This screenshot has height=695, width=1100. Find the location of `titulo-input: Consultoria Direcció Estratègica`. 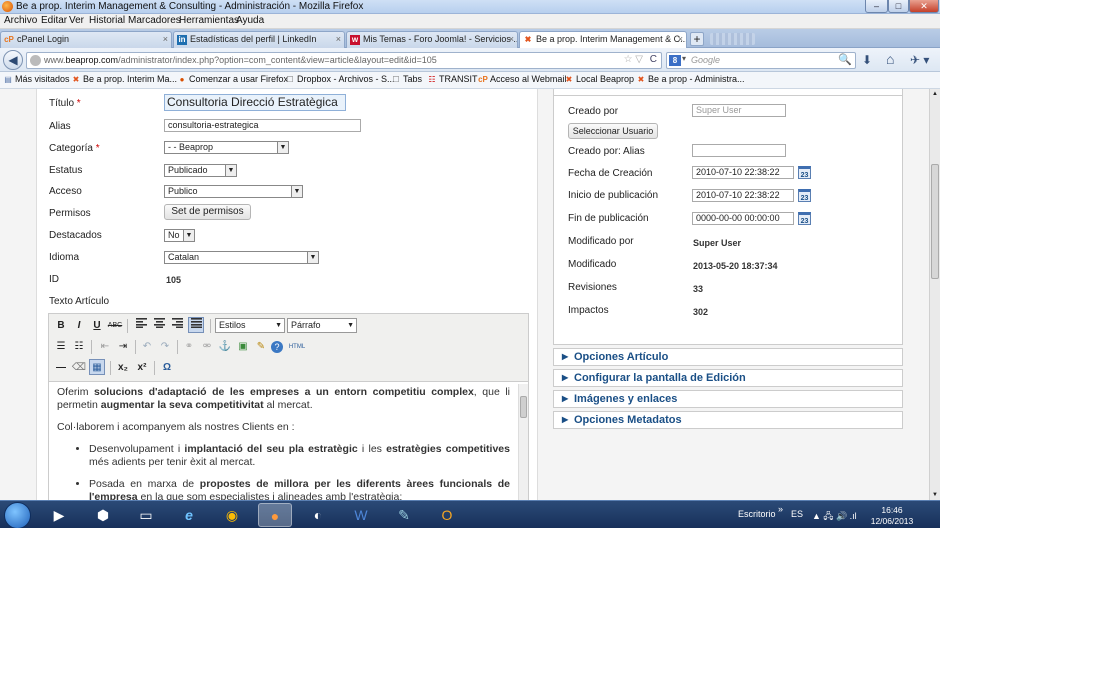

titulo-input: Consultoria Direcció Estratègica is located at coordinates (255, 102).